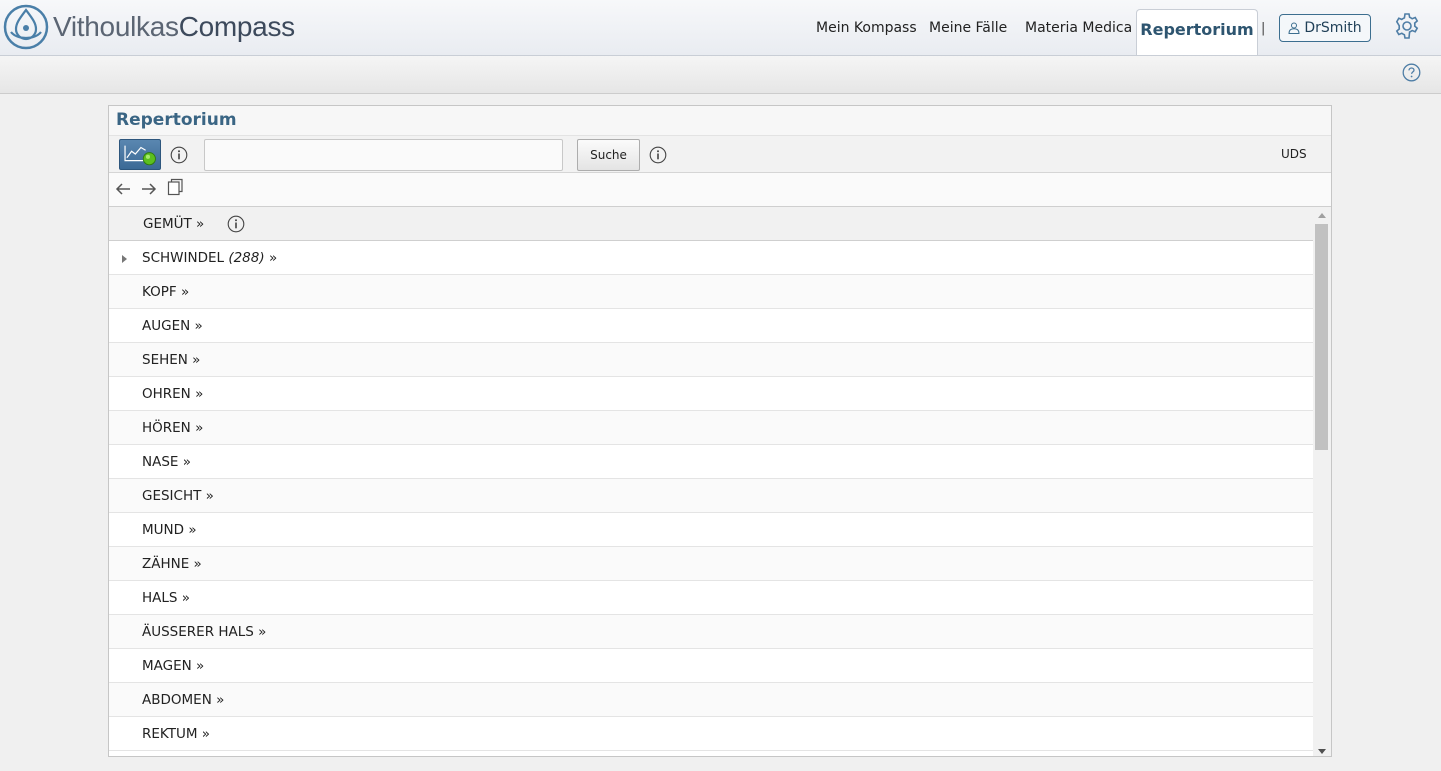 The width and height of the screenshot is (1441, 771). What do you see at coordinates (171, 360) in the screenshot?
I see `list-item-label: SEHEN »` at bounding box center [171, 360].